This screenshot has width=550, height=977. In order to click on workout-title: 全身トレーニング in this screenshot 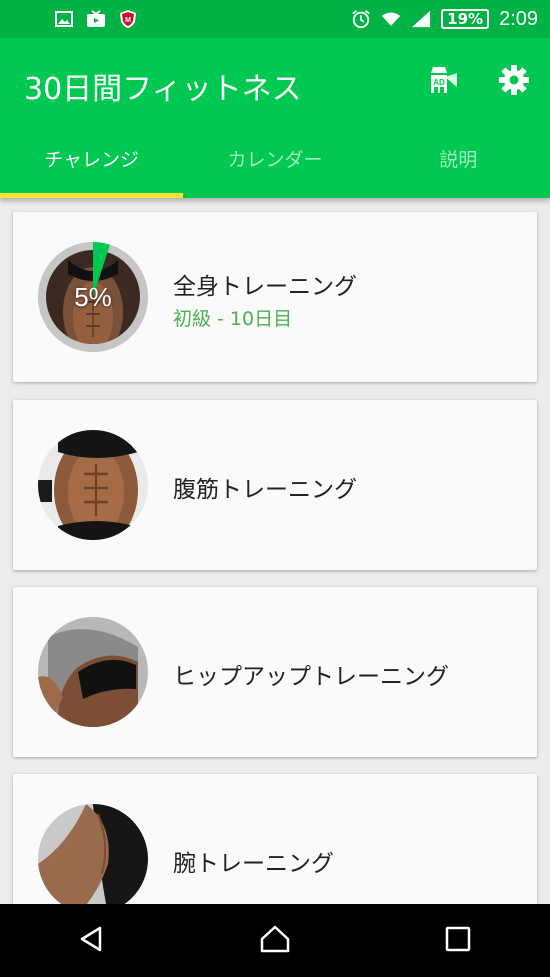, I will do `click(265, 287)`.